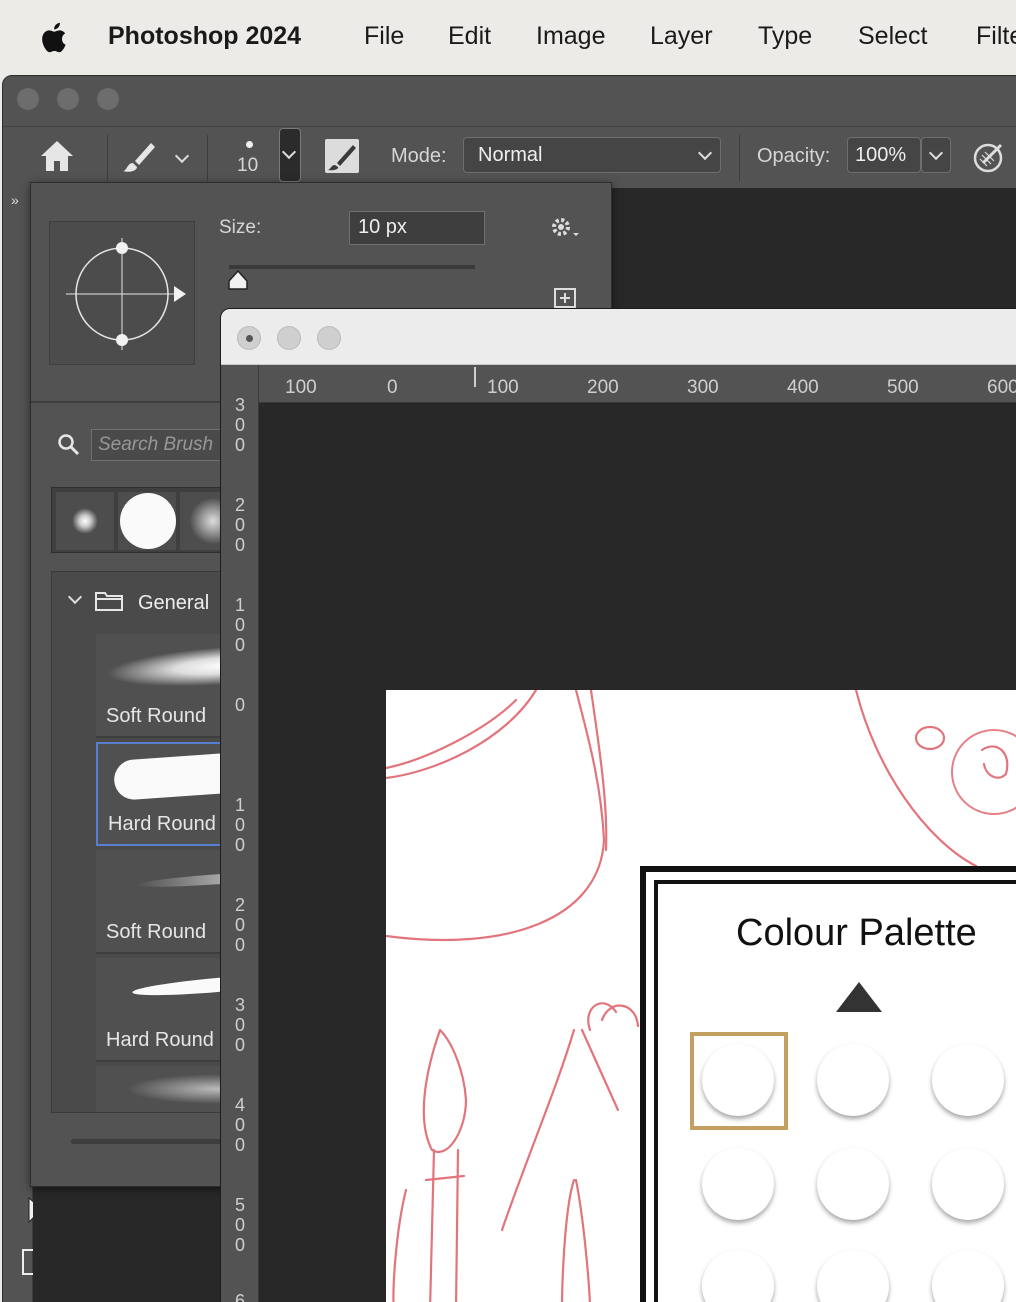 This screenshot has width=1016, height=1302. What do you see at coordinates (249, 338) in the screenshot?
I see `document-close-button` at bounding box center [249, 338].